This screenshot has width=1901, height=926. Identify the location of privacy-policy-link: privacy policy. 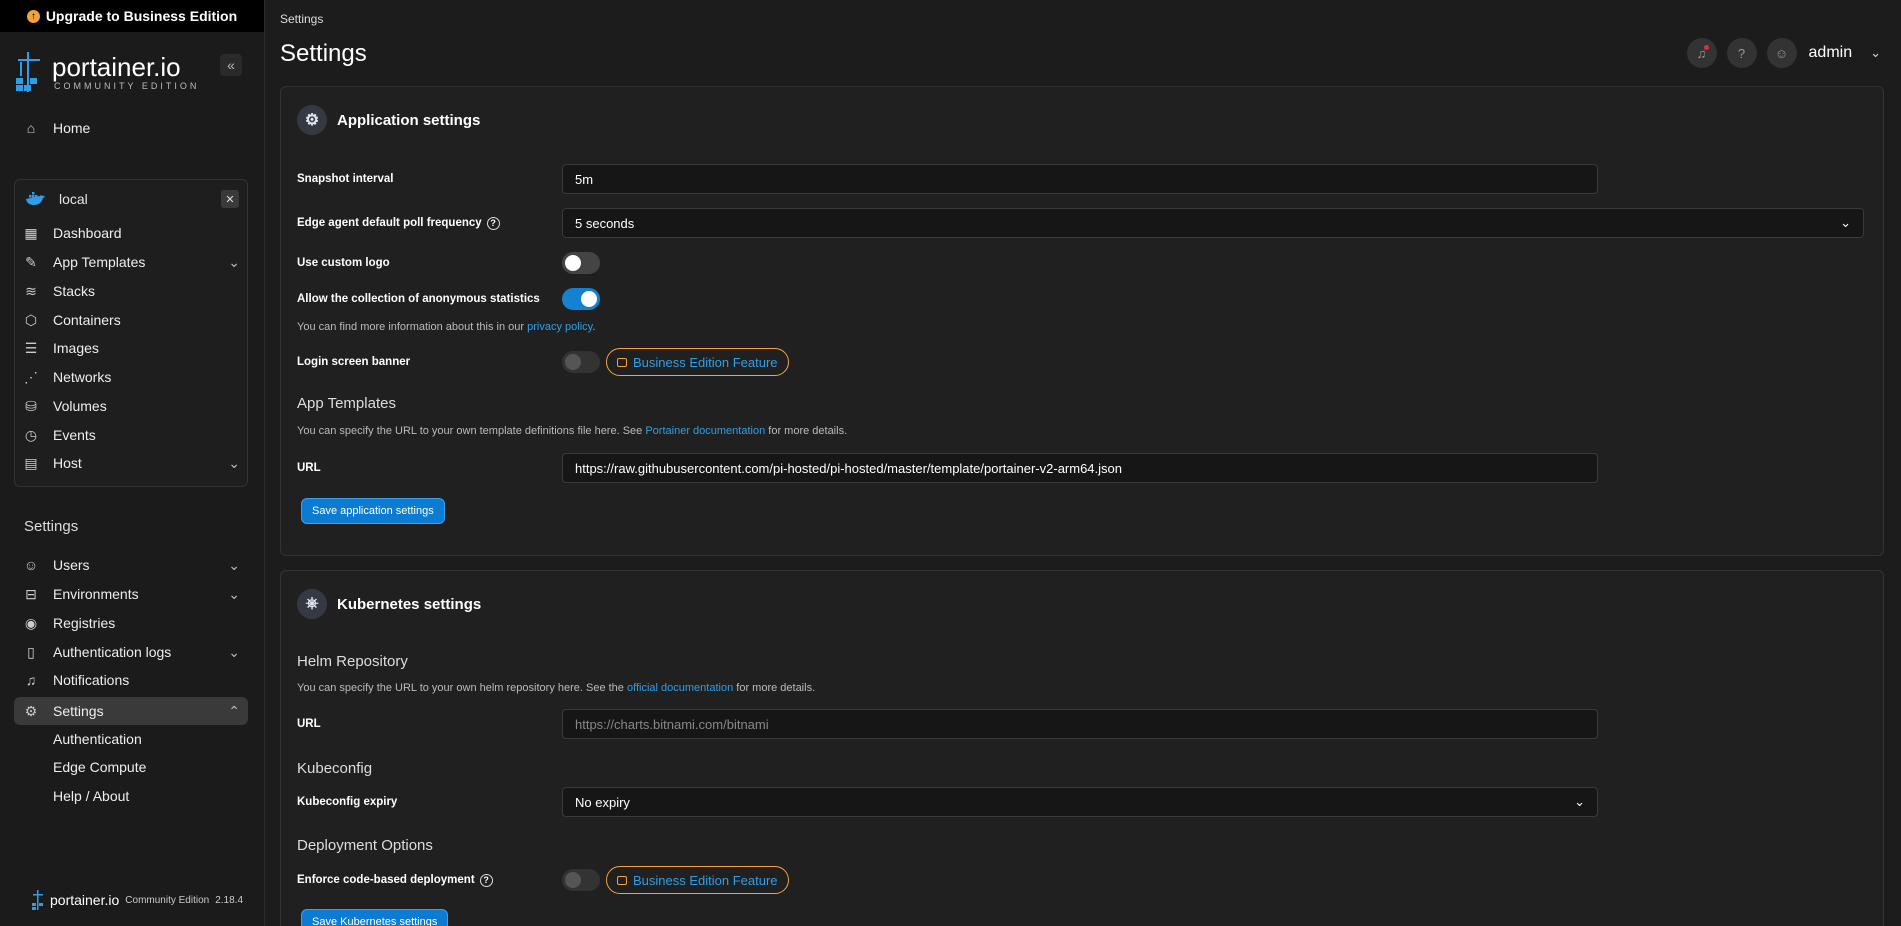
(559, 327).